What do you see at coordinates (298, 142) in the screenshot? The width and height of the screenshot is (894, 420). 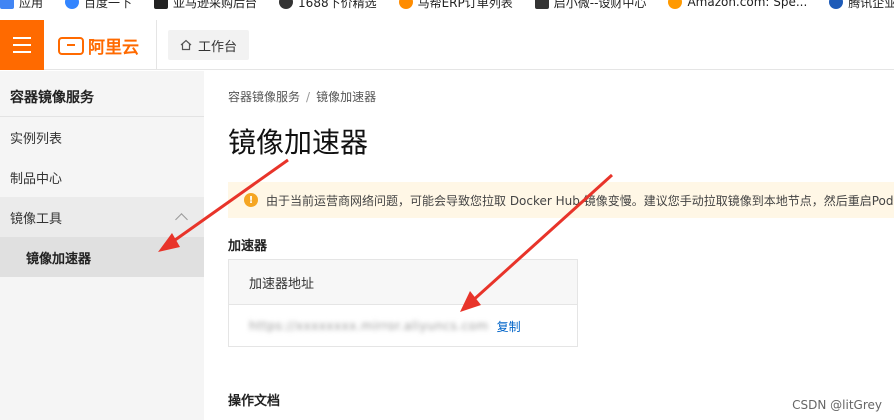 I see `page-title: 镜像加速器` at bounding box center [298, 142].